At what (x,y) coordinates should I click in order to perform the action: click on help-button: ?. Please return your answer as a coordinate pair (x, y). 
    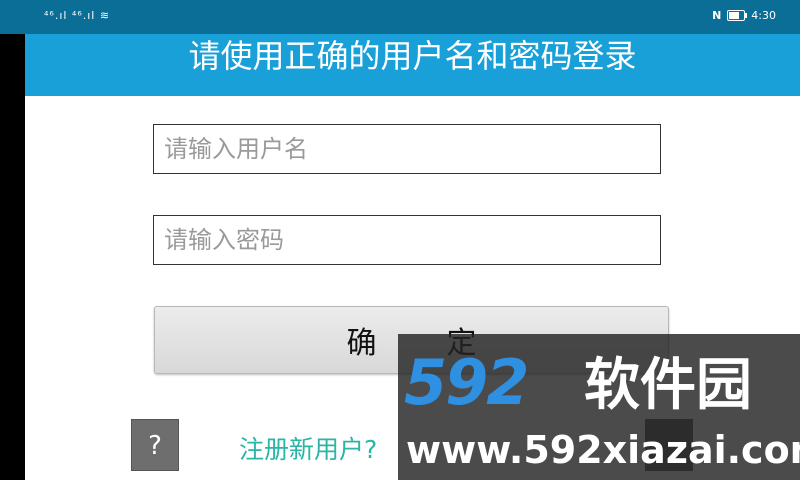
    Looking at the image, I should click on (155, 445).